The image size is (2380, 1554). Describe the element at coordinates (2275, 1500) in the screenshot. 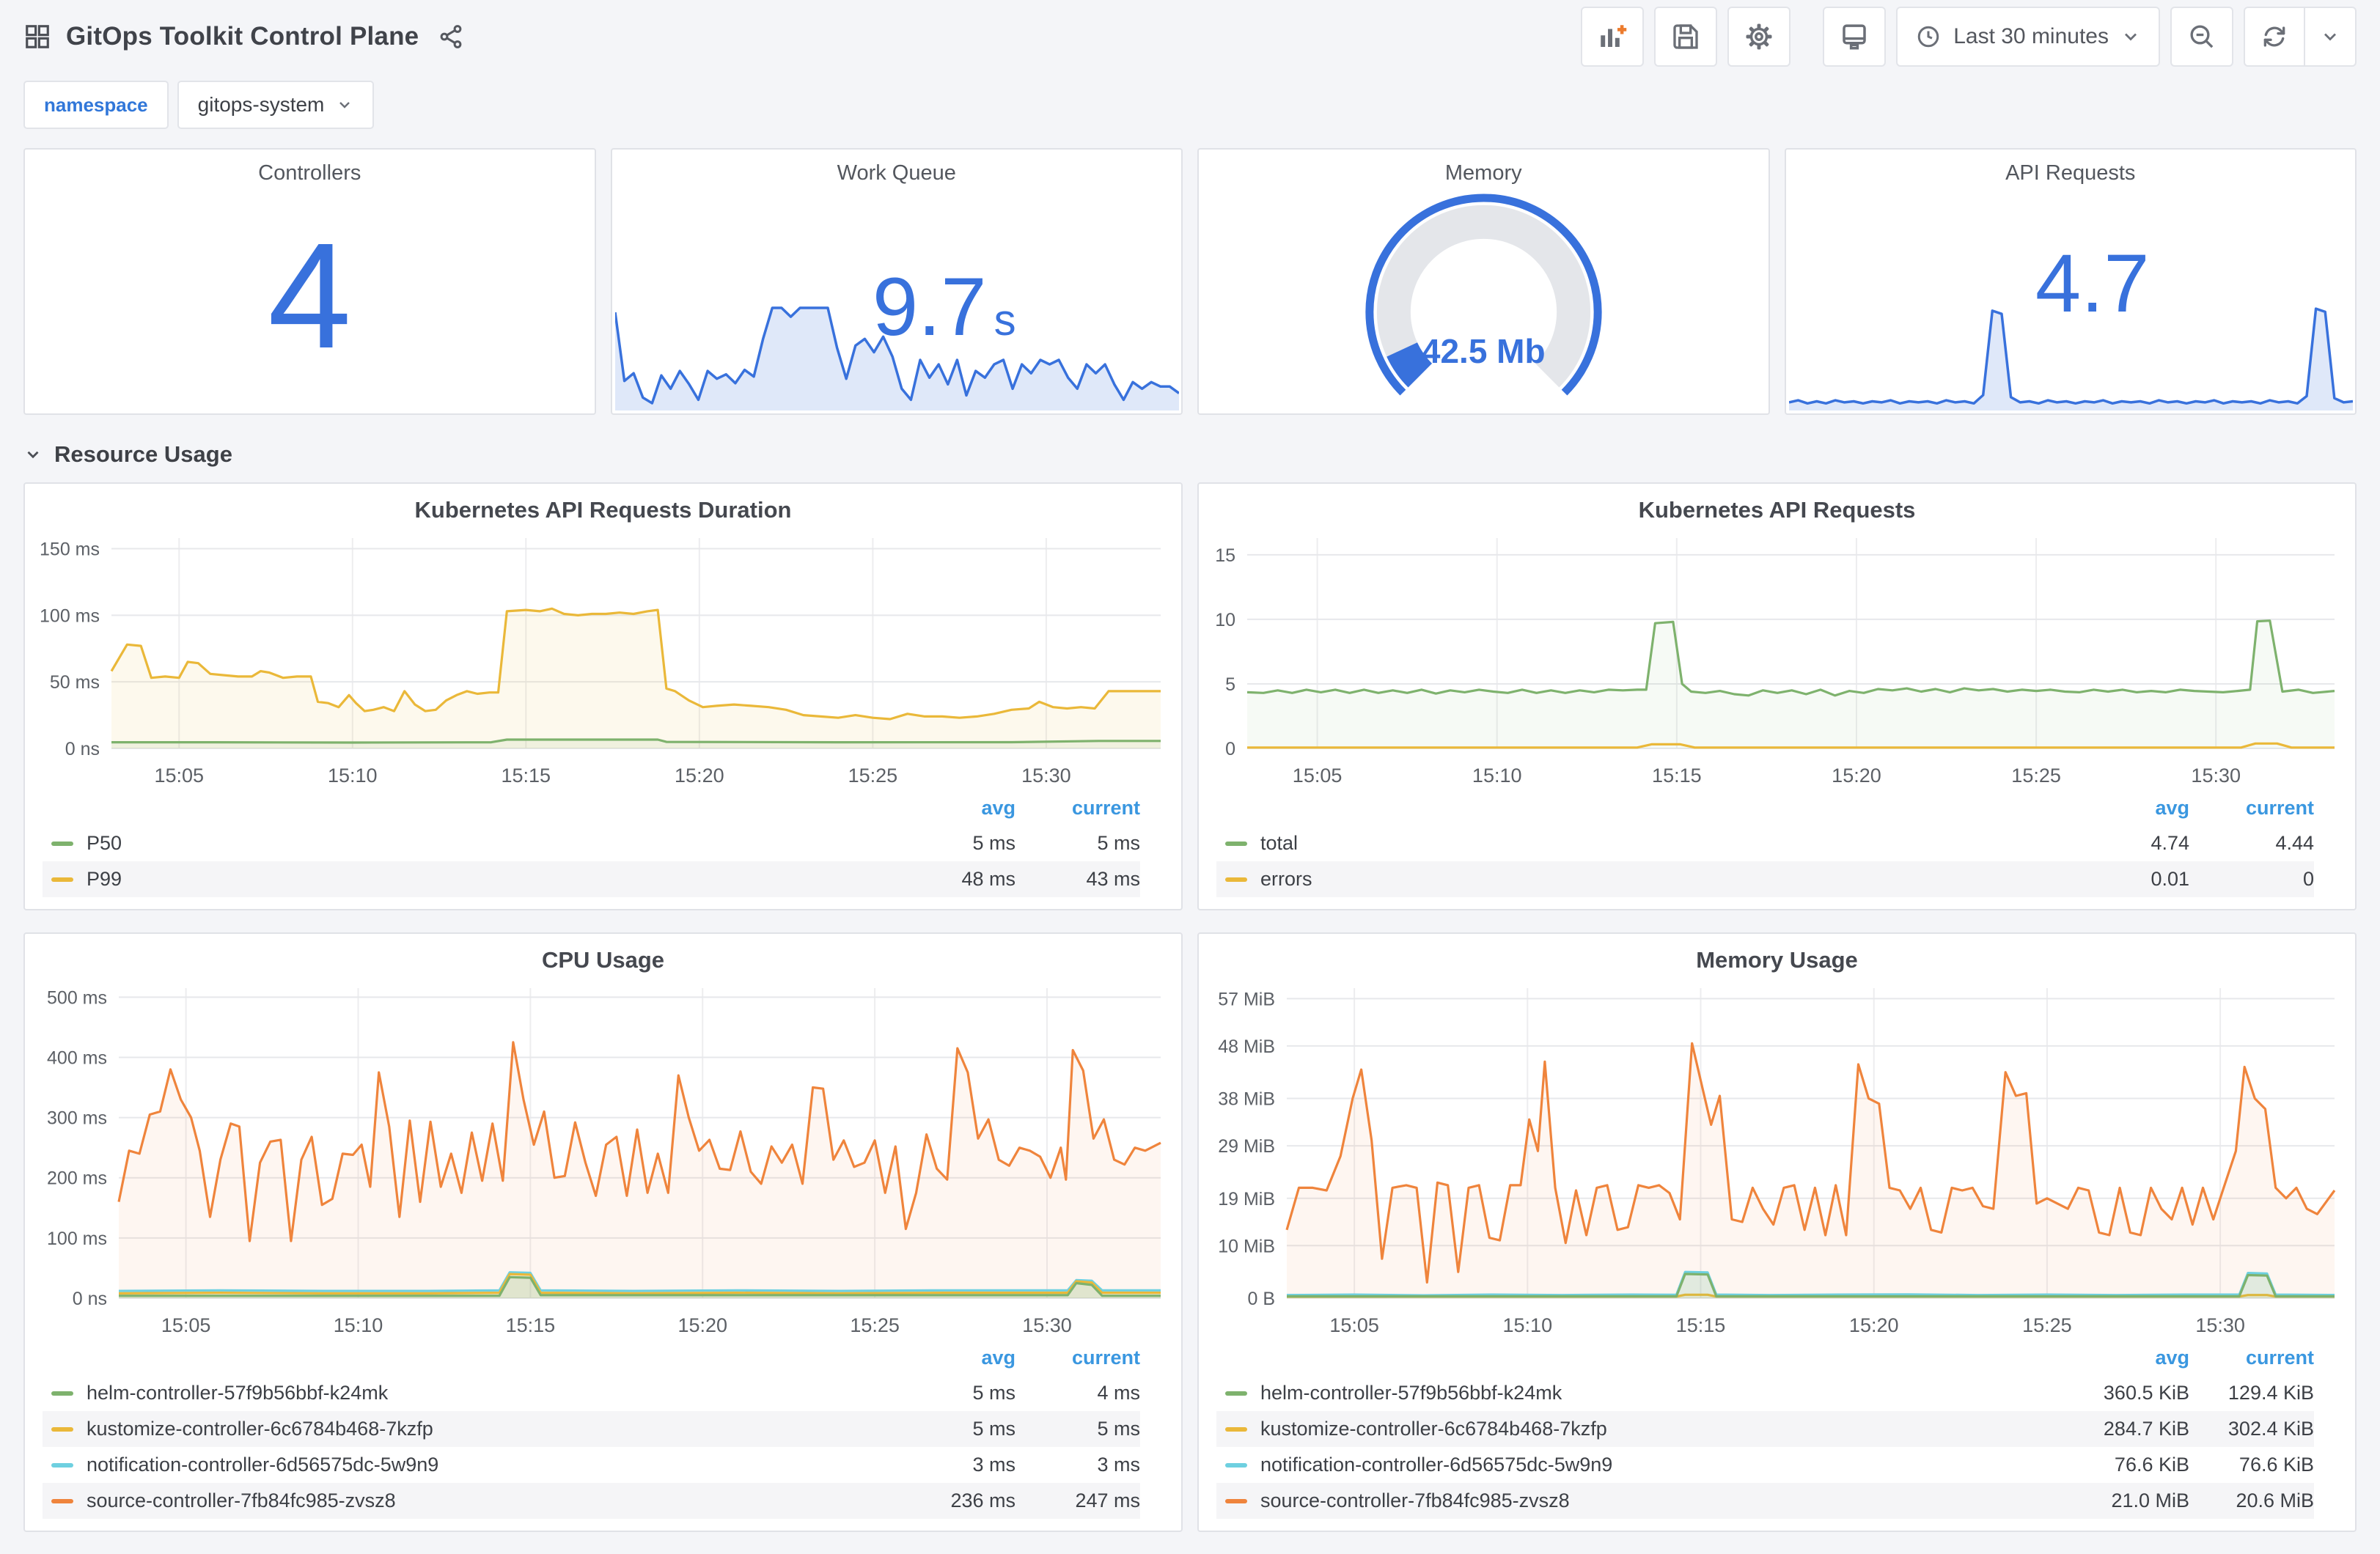

I see `series-current-value: 20.6 MiB` at that location.